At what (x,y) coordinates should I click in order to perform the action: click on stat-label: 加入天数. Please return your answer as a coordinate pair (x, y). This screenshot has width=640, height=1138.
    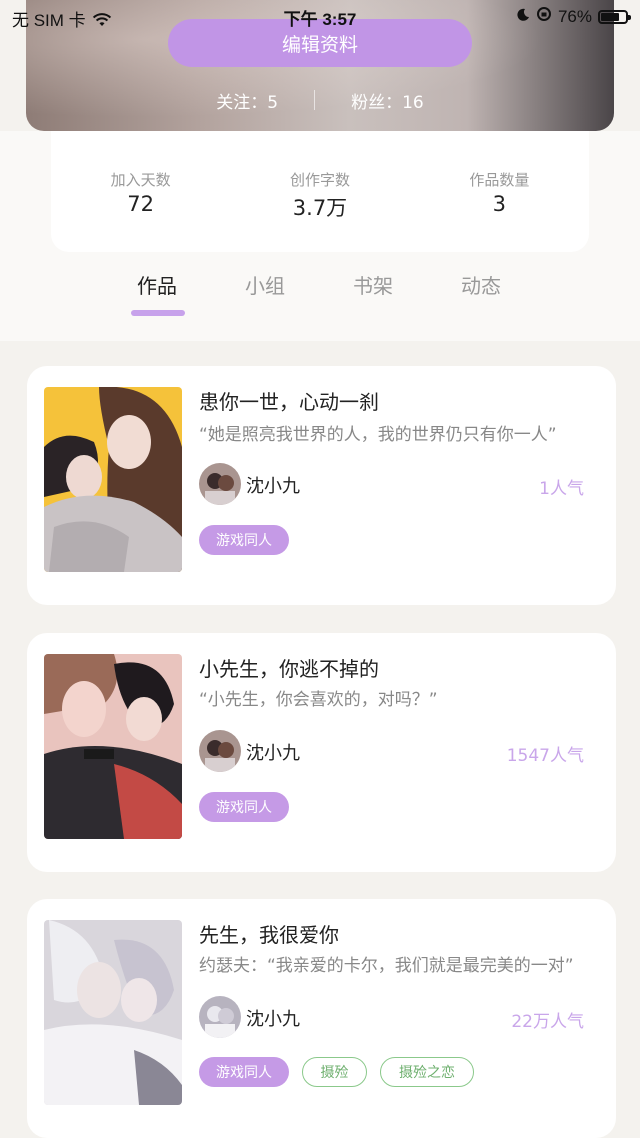
    Looking at the image, I should click on (140, 180).